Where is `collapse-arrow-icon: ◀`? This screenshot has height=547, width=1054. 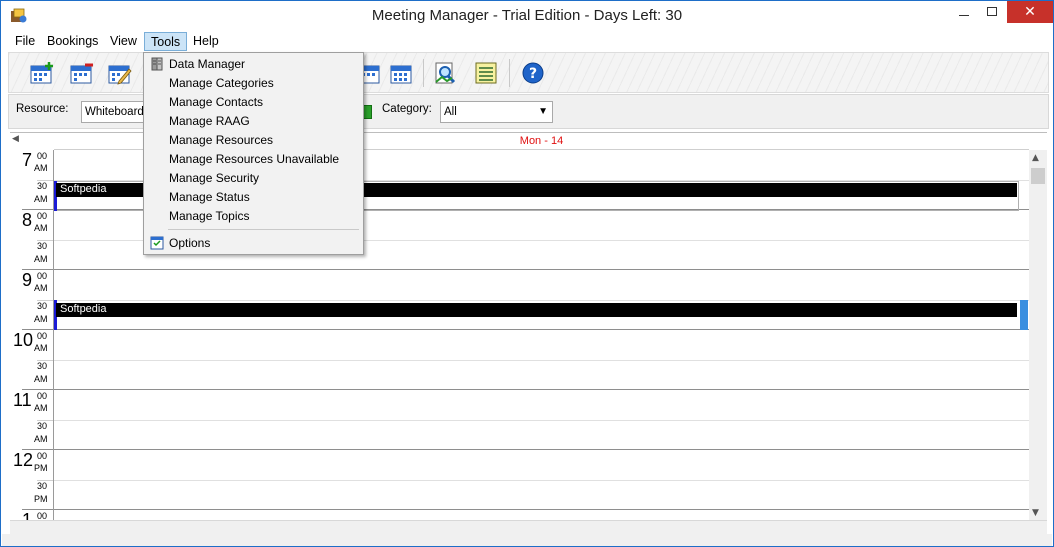 collapse-arrow-icon: ◀ is located at coordinates (15, 139).